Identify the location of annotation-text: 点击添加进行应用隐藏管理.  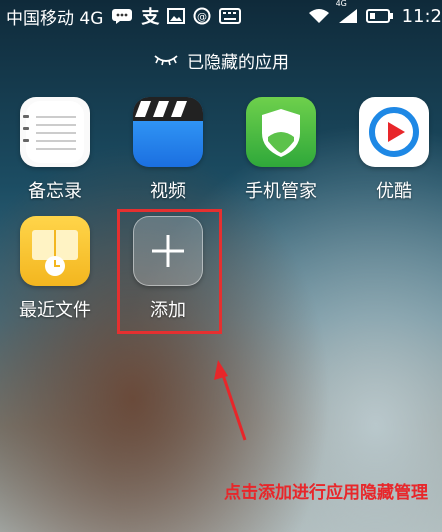
(326, 493).